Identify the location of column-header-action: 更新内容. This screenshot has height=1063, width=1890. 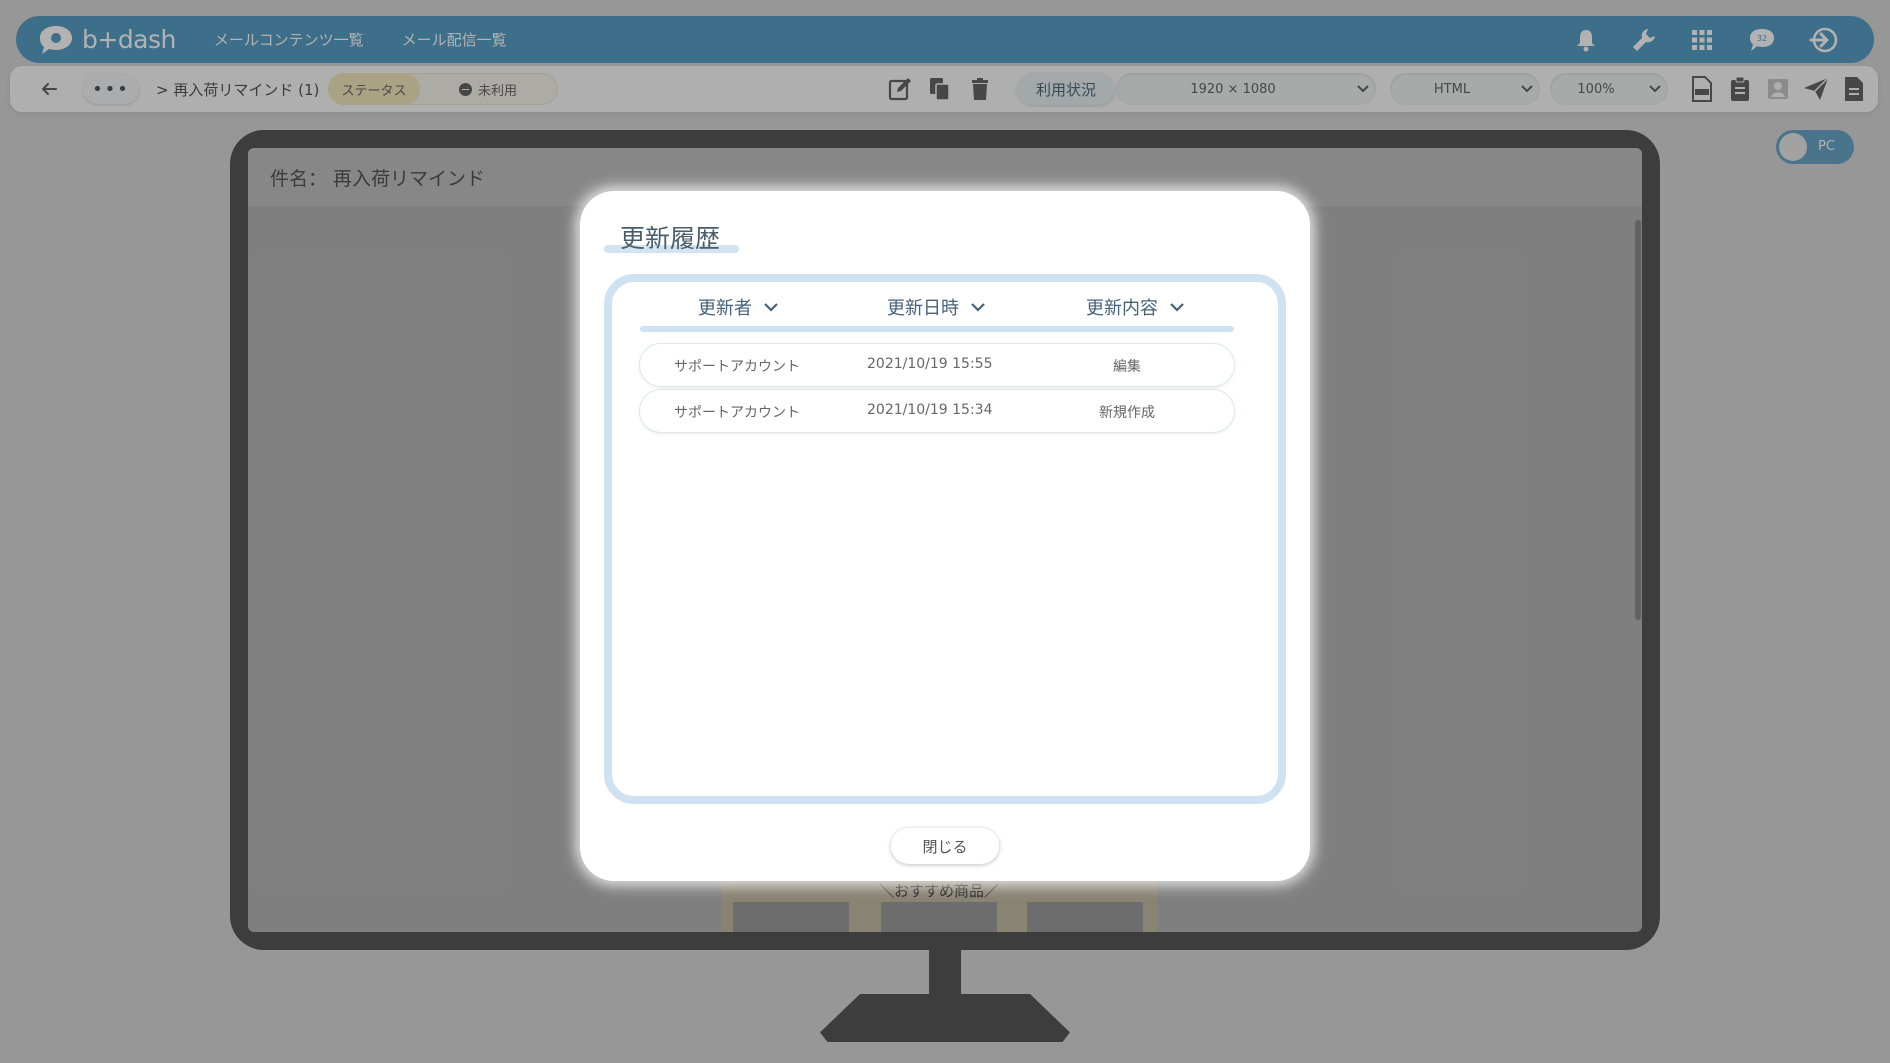
(1137, 307).